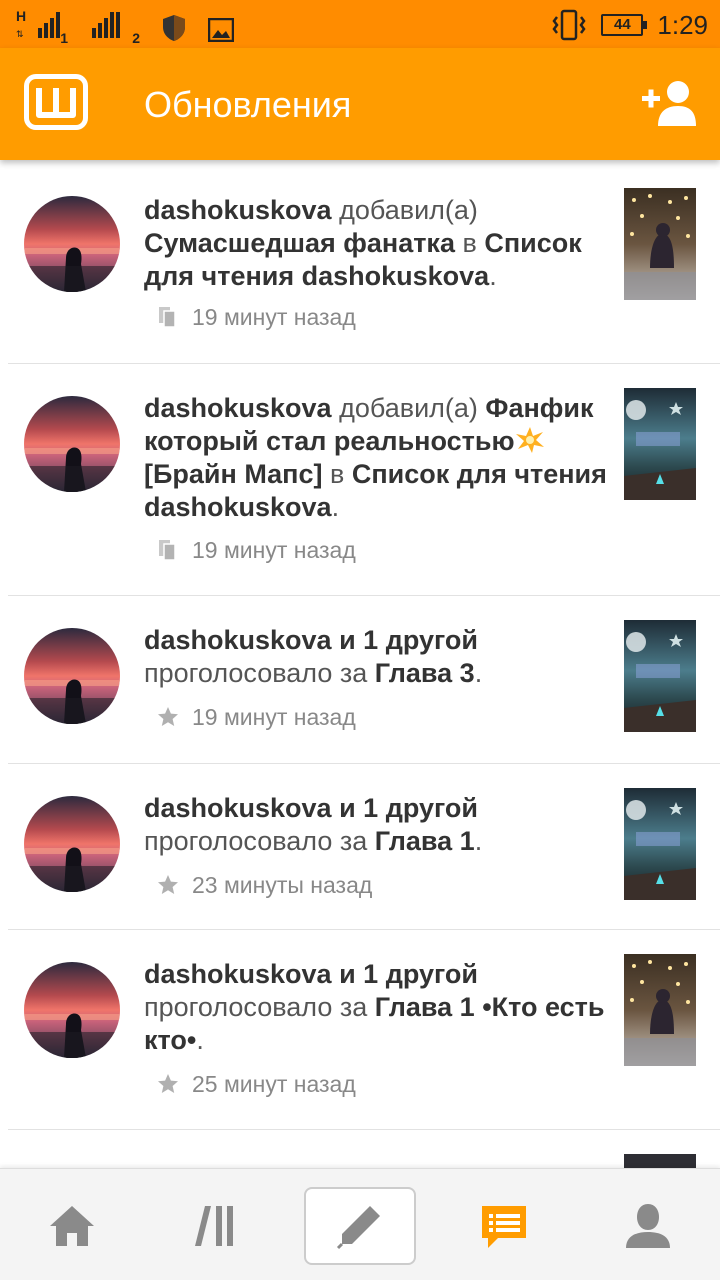 This screenshot has width=720, height=1280. I want to click on shield-icon, so click(174, 28).